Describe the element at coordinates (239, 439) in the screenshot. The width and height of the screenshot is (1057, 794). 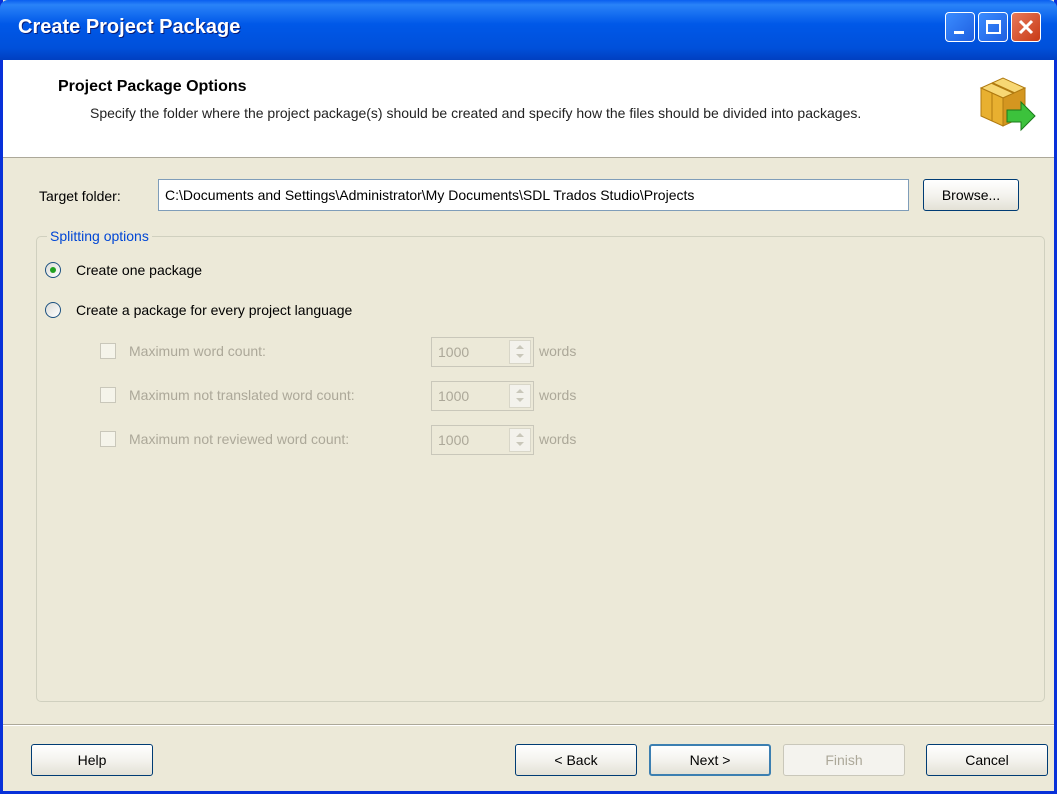
I see `max-not-reviewed-label: Maximum not reviewed word count:` at that location.